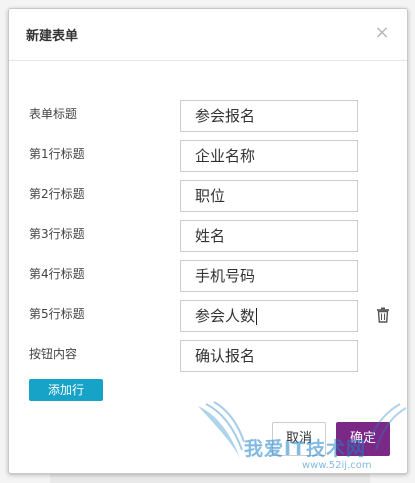  What do you see at coordinates (53, 114) in the screenshot?
I see `form-title-label: 表单标题` at bounding box center [53, 114].